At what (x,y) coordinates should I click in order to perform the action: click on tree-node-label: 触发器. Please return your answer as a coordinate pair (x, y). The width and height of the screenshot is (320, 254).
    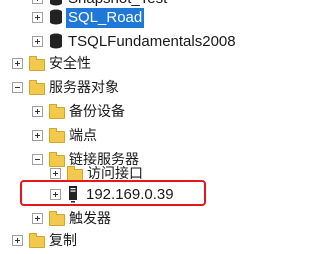
    Looking at the image, I should click on (90, 219).